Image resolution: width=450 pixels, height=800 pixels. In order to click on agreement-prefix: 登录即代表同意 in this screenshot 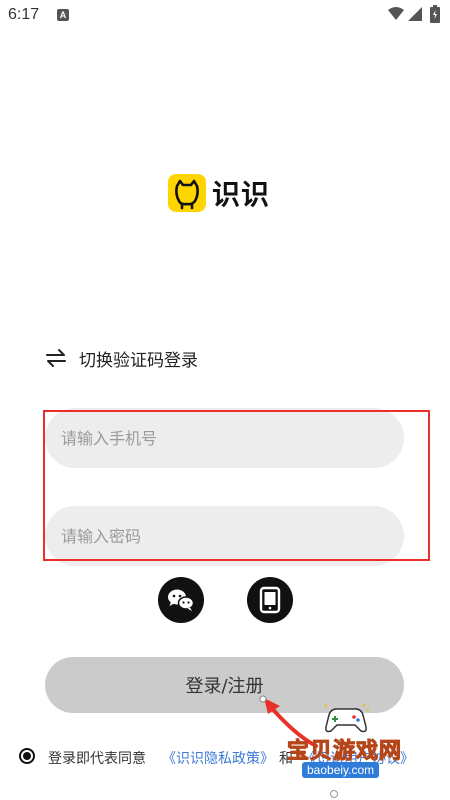, I will do `click(97, 759)`.